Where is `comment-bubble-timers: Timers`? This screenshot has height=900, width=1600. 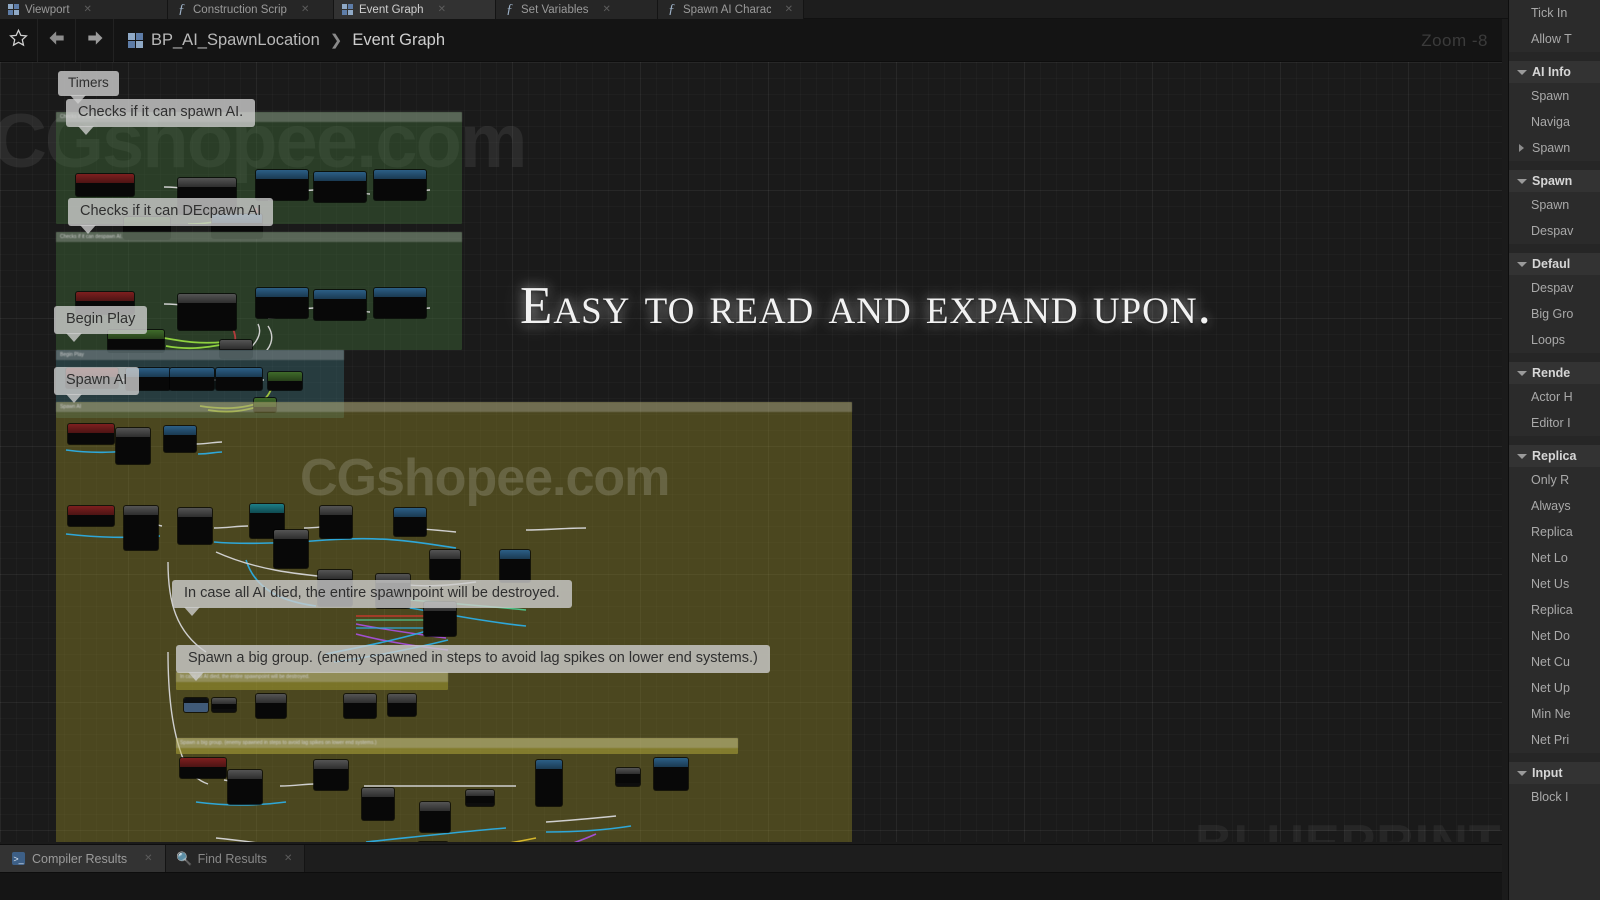 comment-bubble-timers: Timers is located at coordinates (88, 87).